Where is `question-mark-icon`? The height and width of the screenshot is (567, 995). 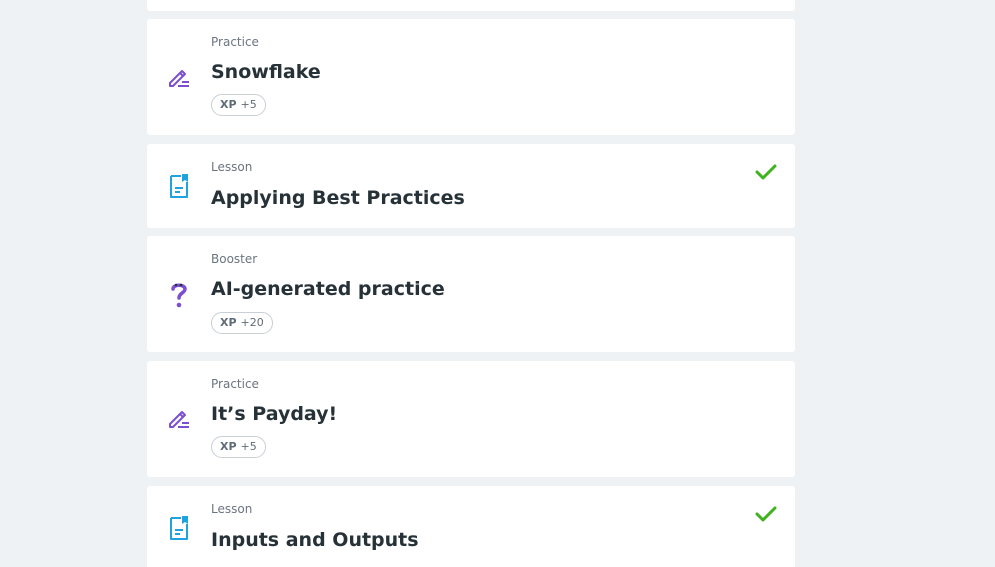 question-mark-icon is located at coordinates (179, 294).